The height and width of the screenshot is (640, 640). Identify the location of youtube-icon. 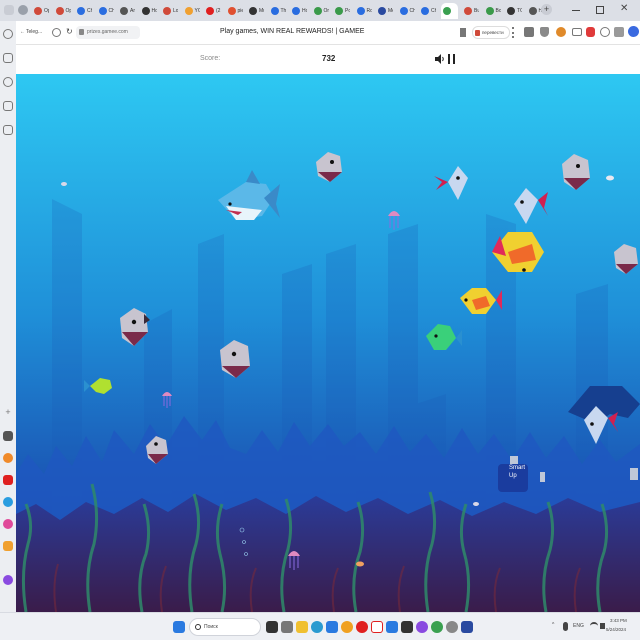
(8, 480).